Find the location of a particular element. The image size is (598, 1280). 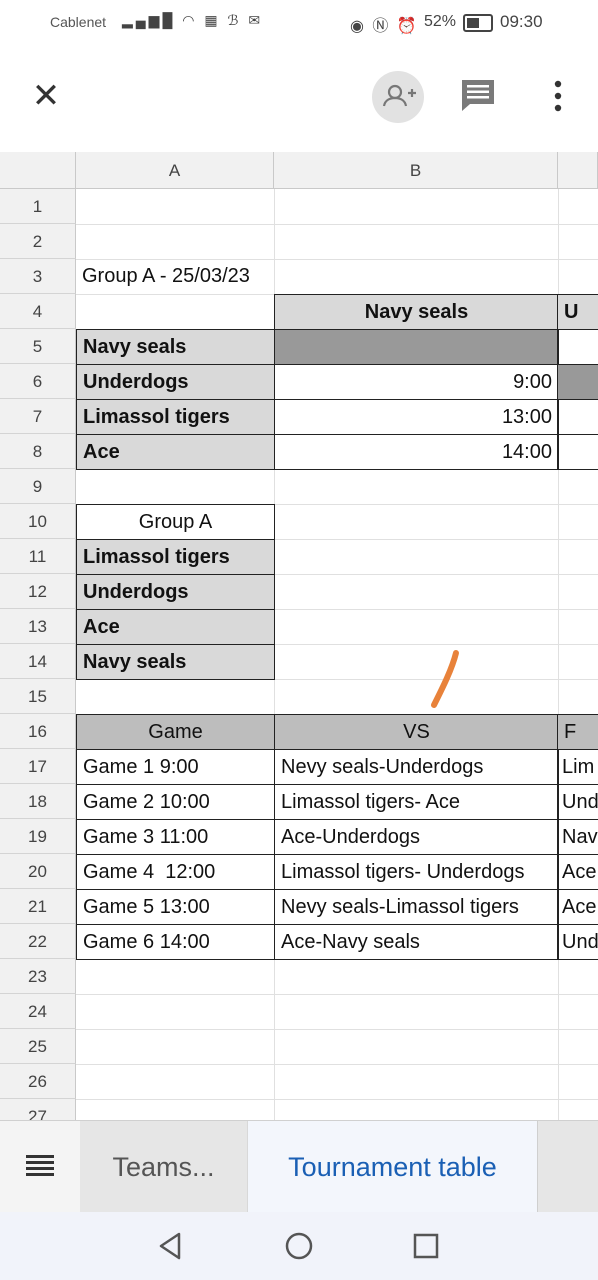

row-header: 6 is located at coordinates (38, 381).